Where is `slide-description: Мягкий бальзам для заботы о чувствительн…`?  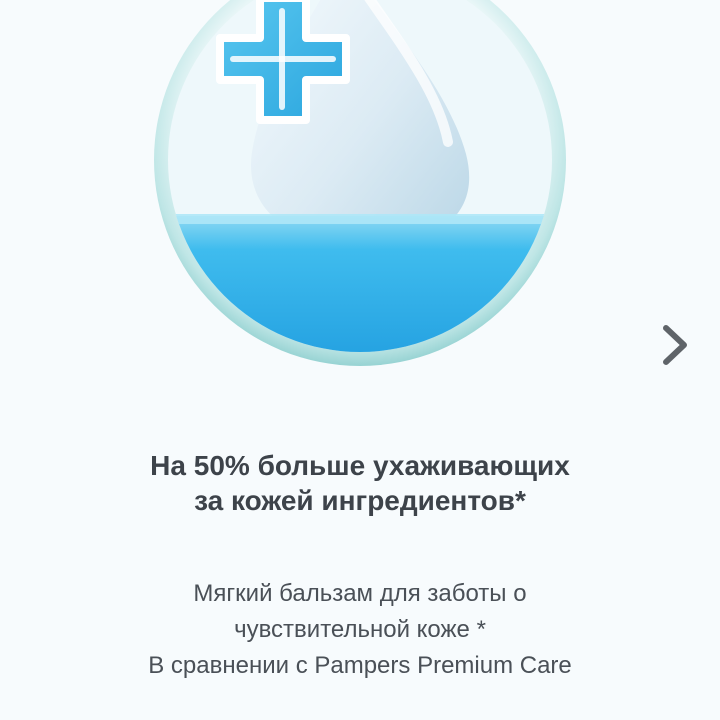 slide-description: Мягкий бальзам для заботы о чувствительн… is located at coordinates (360, 630).